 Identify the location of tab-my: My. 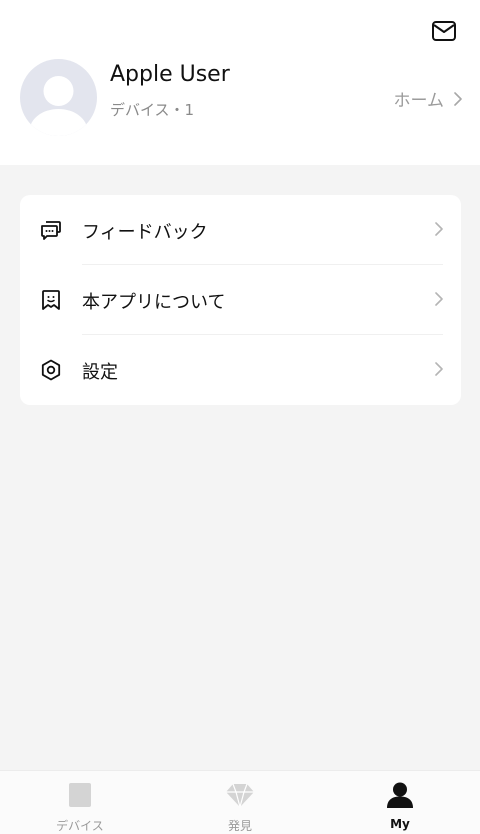
(400, 802).